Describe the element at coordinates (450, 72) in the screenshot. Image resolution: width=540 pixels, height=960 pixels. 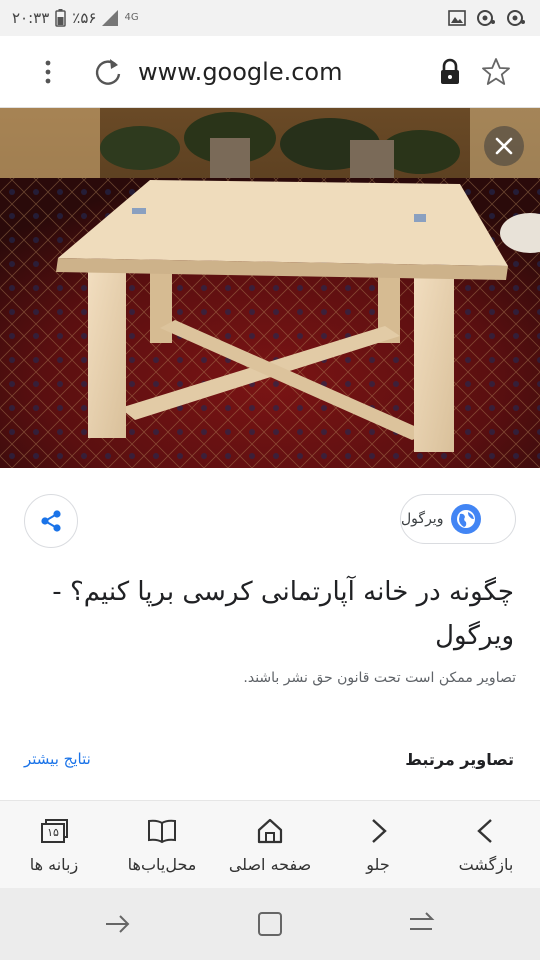
I see `lock-icon` at that location.